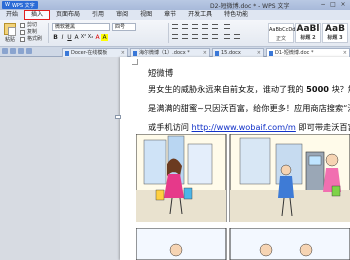  I want to click on document-line-3: 或手机访问 http://www.wobaif.com/m 即可带走沃百富君~, so click(249, 127).